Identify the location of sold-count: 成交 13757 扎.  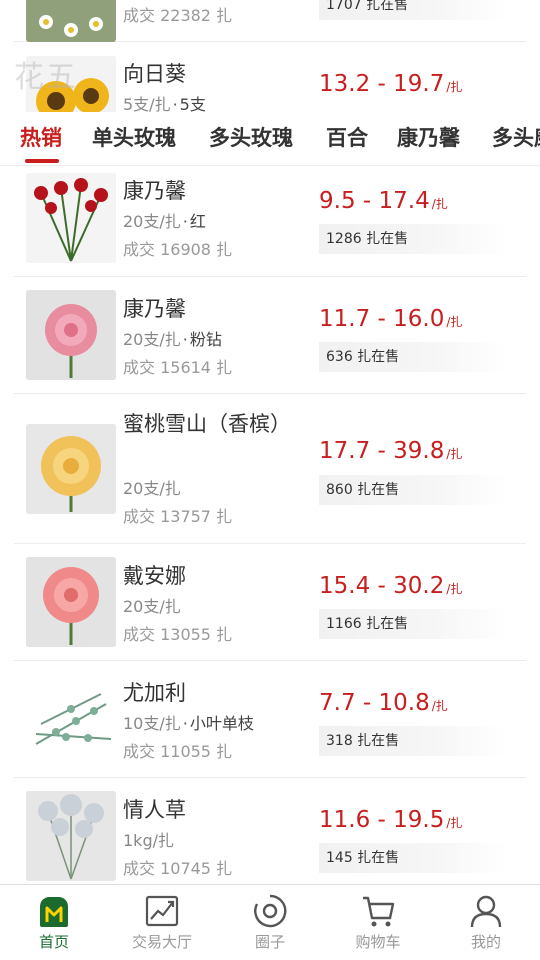
(178, 516).